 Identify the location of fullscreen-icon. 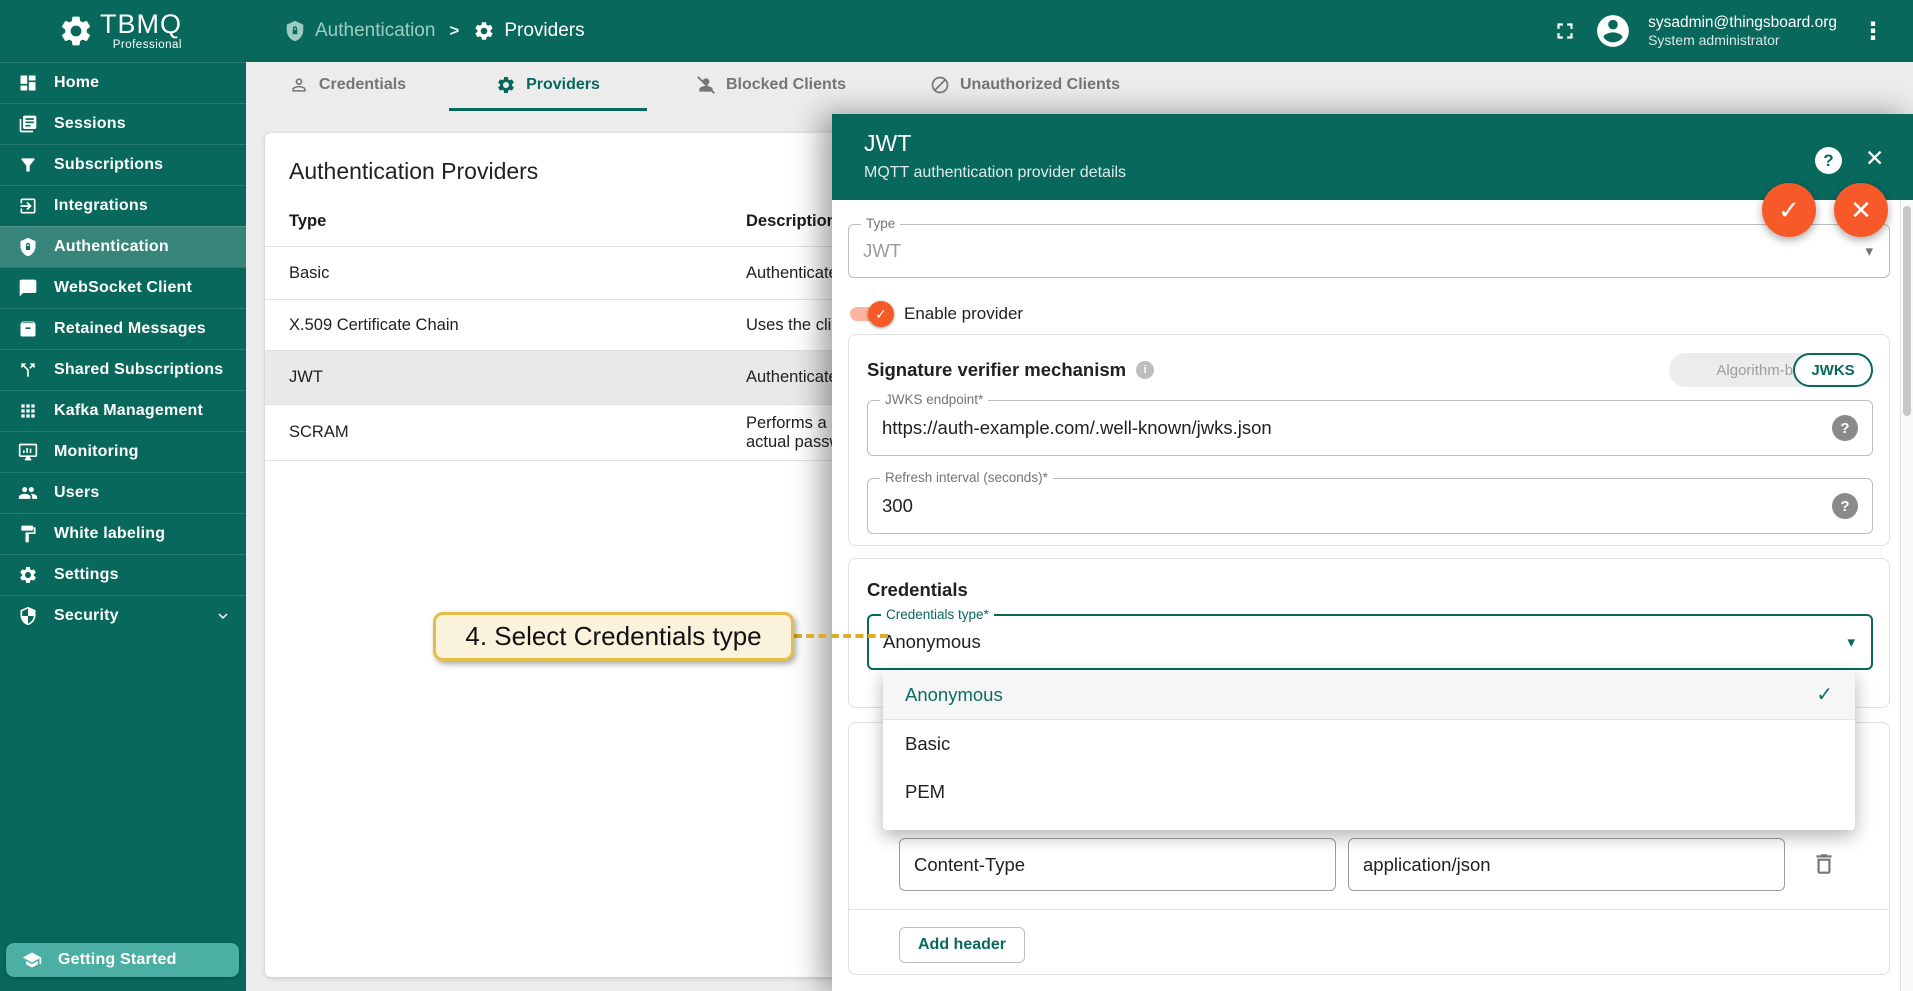
(1565, 31).